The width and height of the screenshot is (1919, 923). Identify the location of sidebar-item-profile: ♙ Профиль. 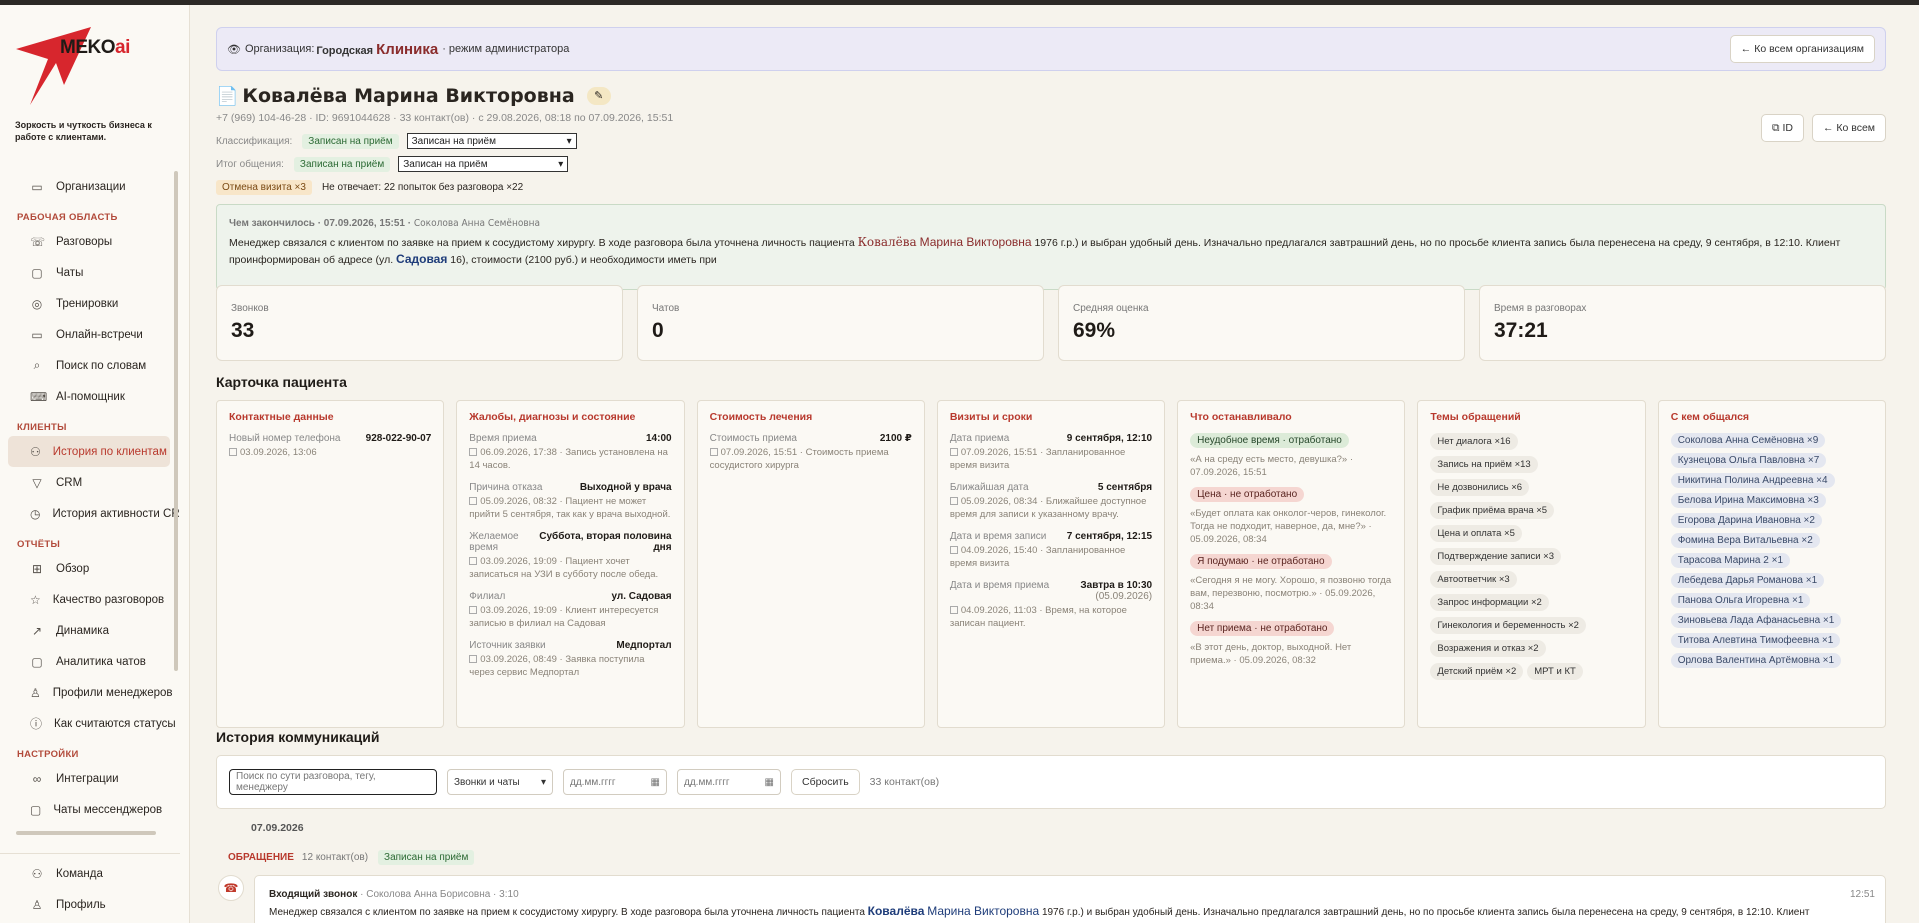
(89, 904).